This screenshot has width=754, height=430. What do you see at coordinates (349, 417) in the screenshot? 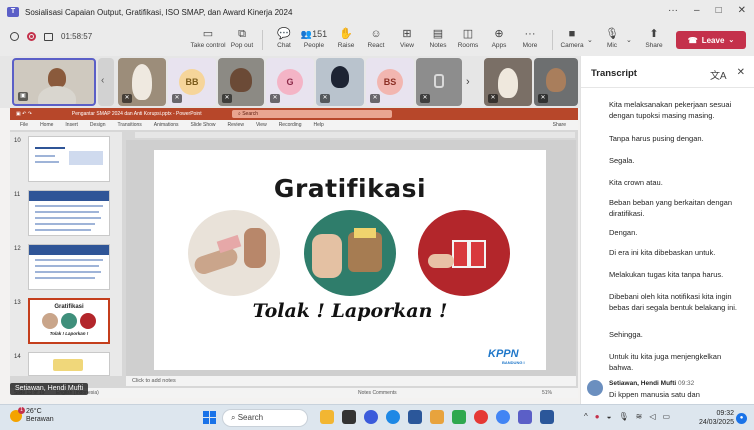
I see `task-view-icon` at bounding box center [349, 417].